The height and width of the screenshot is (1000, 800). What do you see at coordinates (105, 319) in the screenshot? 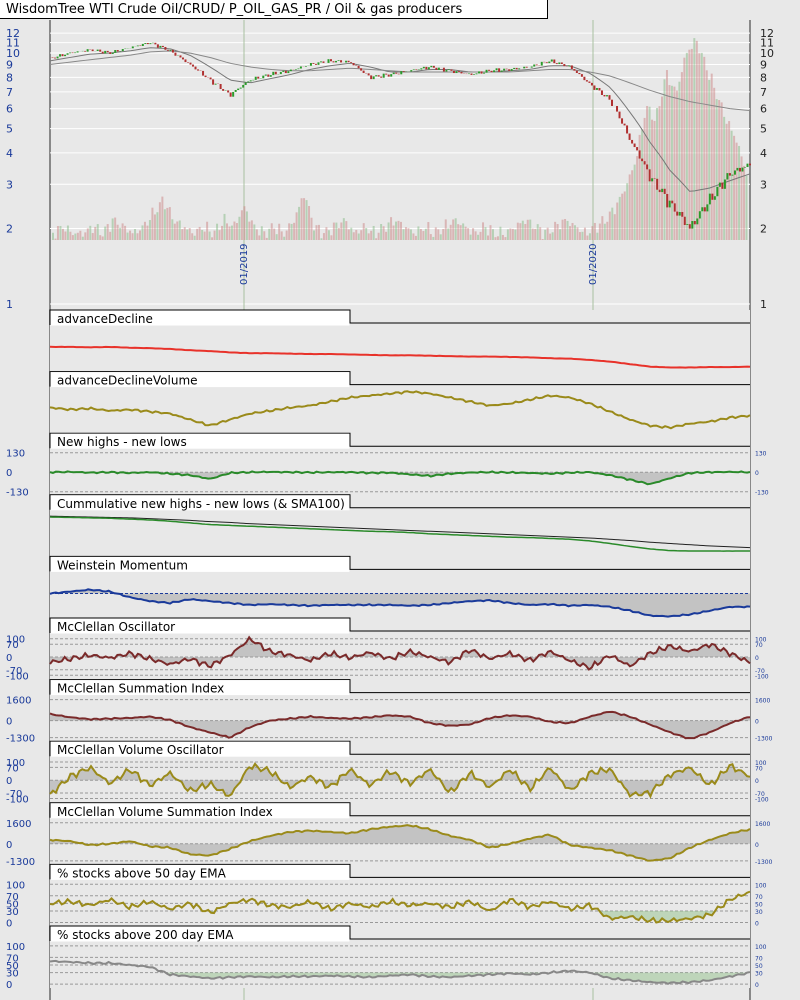
I see `panel-title: advanceDecline` at bounding box center [105, 319].